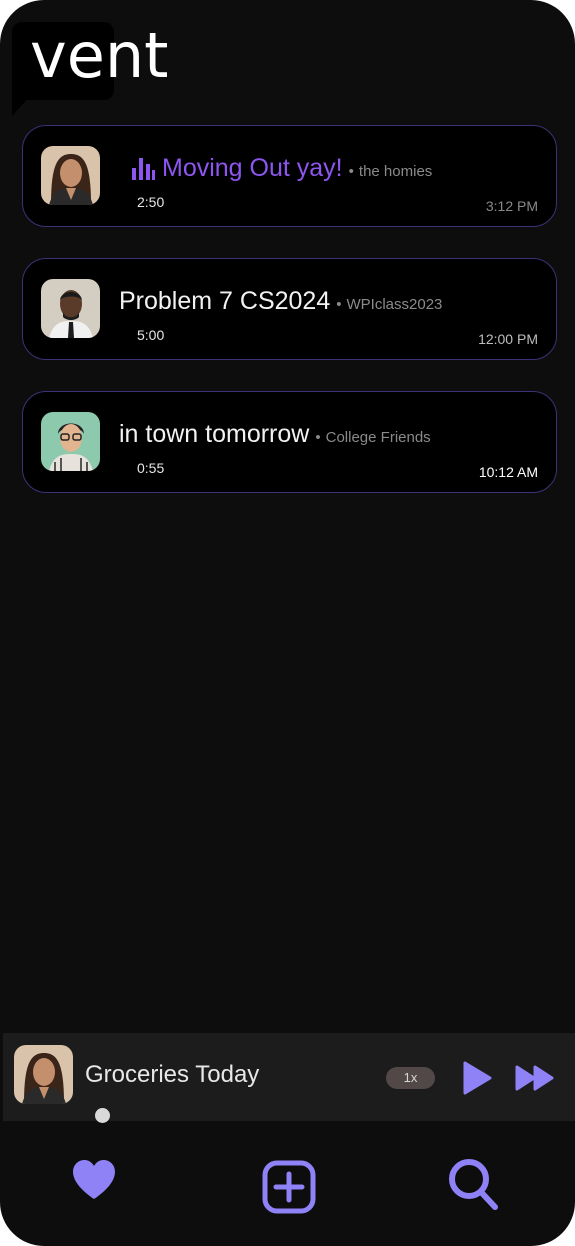 Image resolution: width=575 pixels, height=1246 pixels. I want to click on man-avatar, so click(70, 308).